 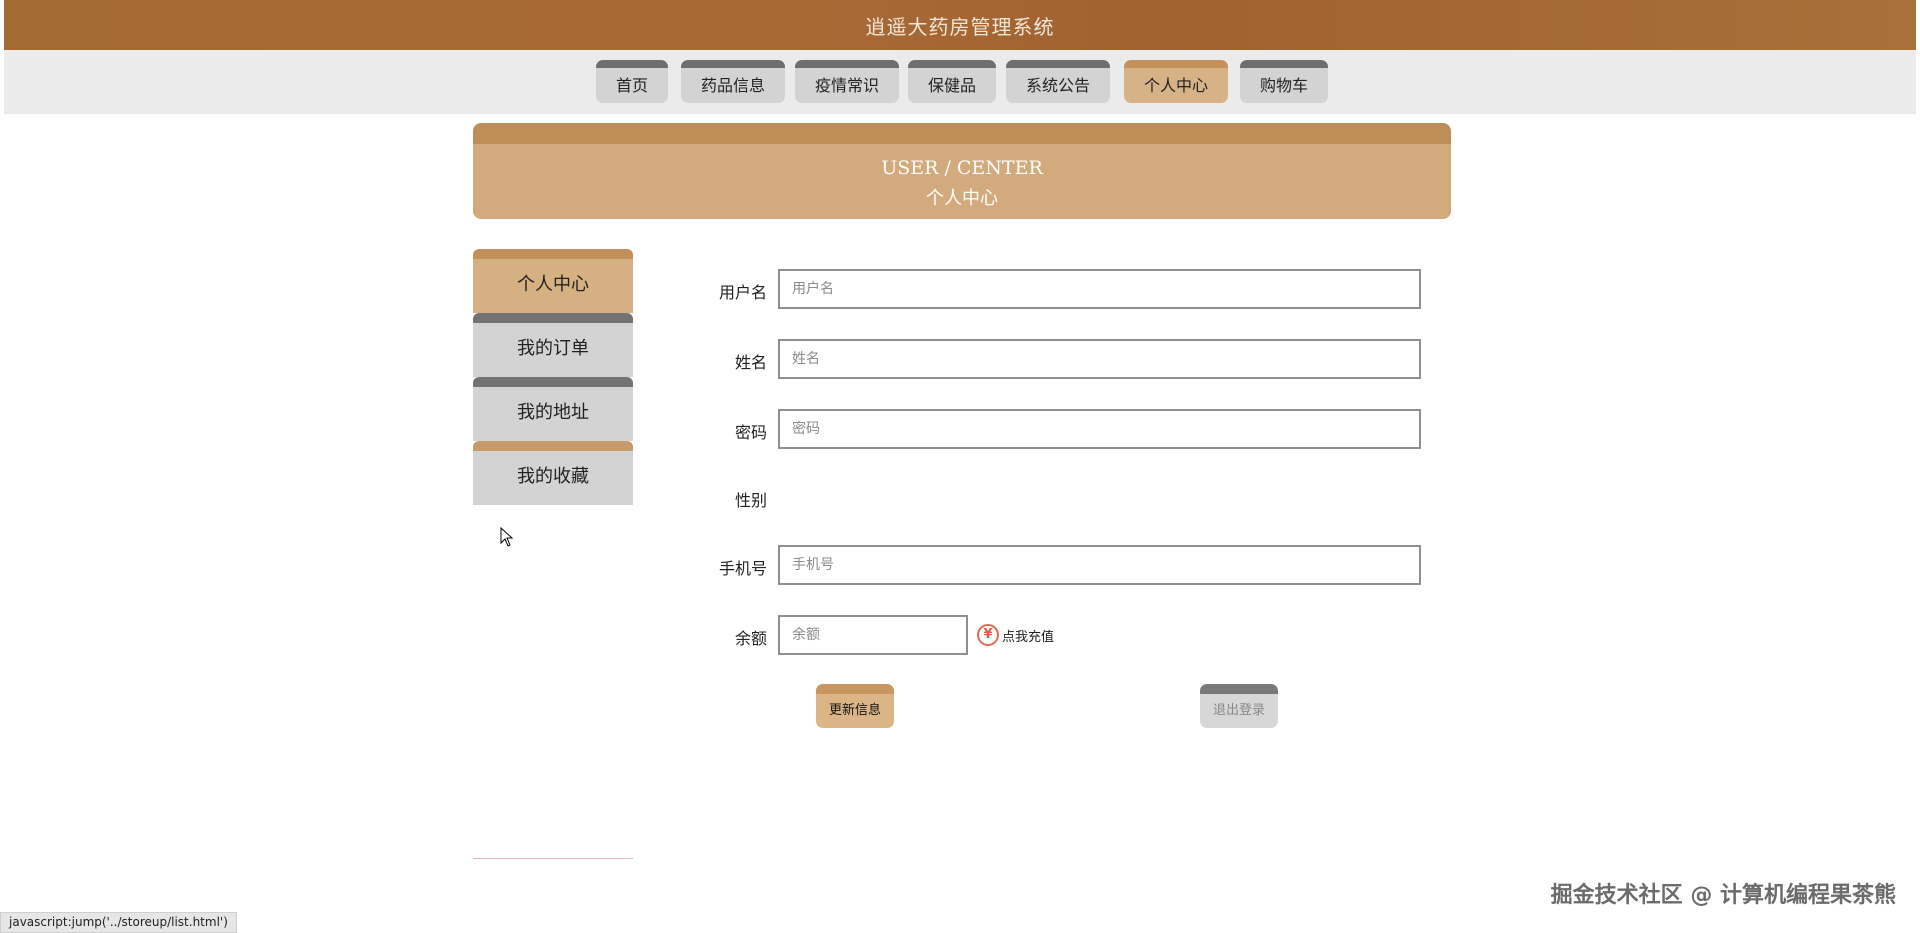 I want to click on balance-label: 余额, so click(x=750, y=638).